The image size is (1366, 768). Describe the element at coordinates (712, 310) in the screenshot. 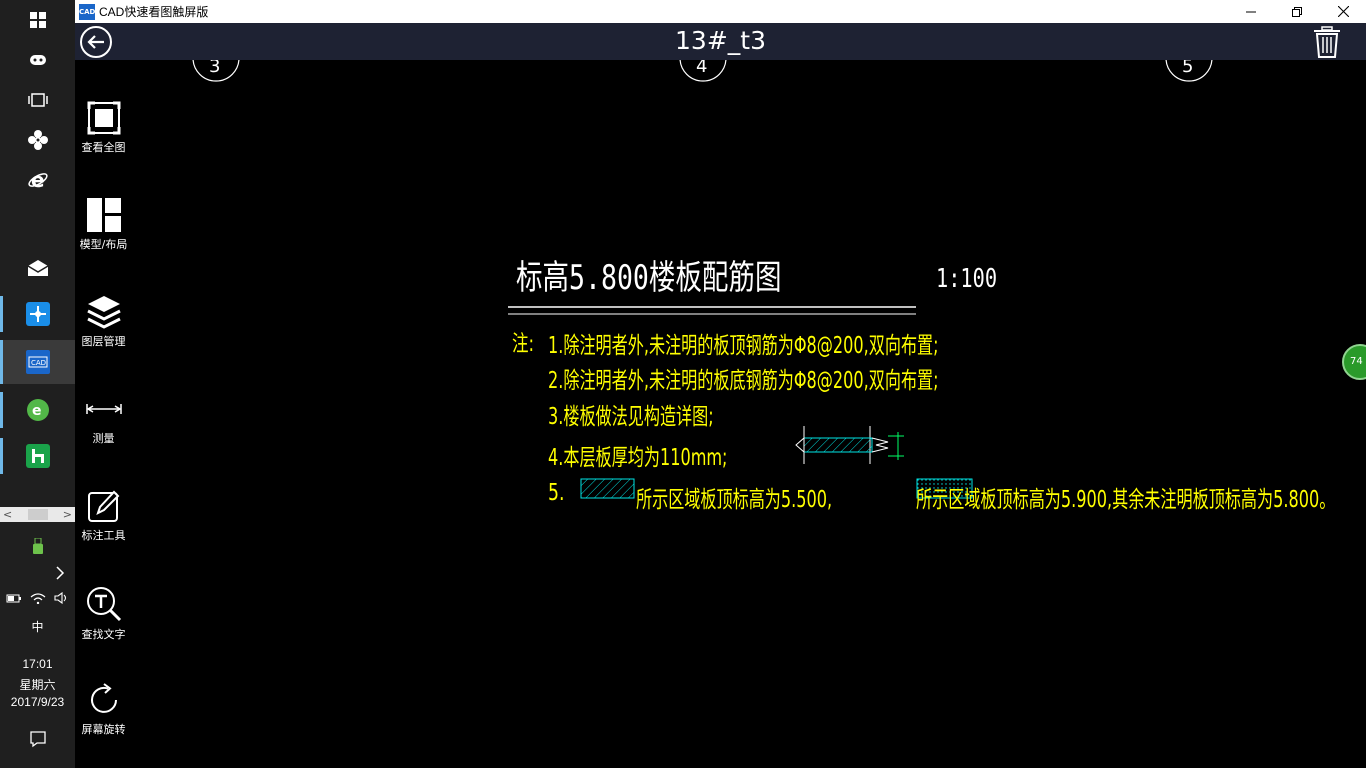

I see `title-underline` at that location.